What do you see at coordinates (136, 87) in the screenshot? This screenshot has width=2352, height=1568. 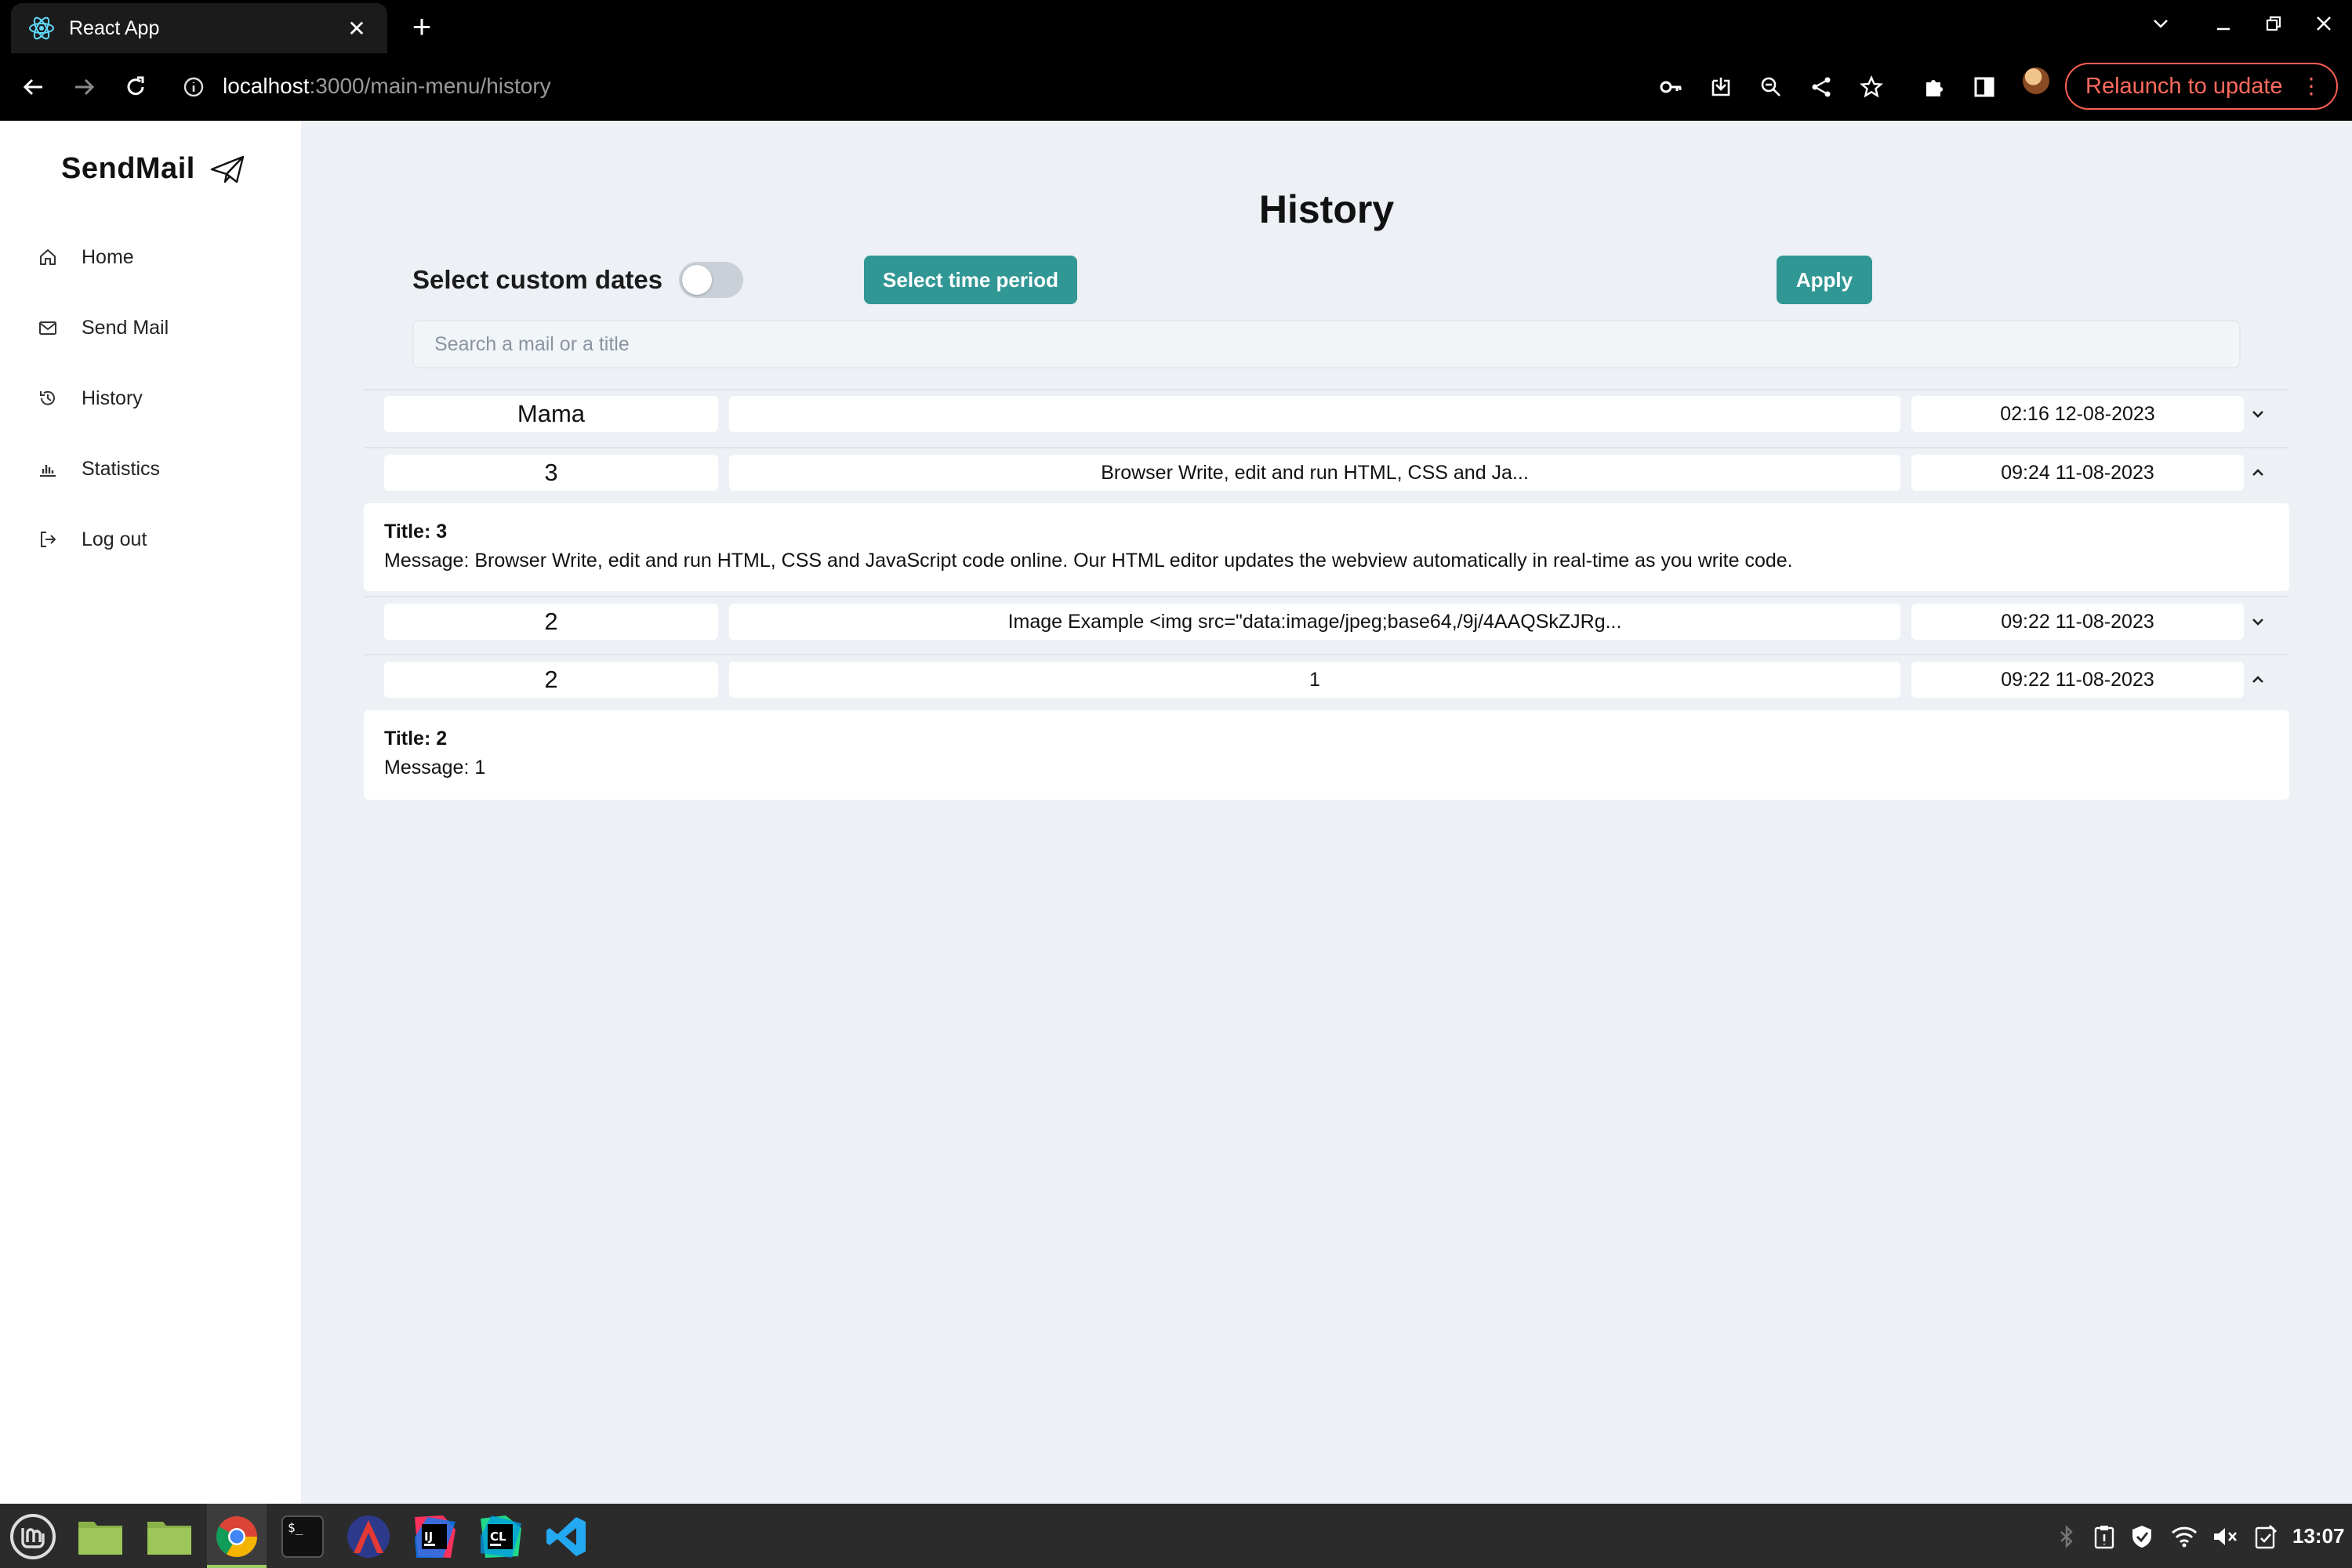 I see `reload-button` at bounding box center [136, 87].